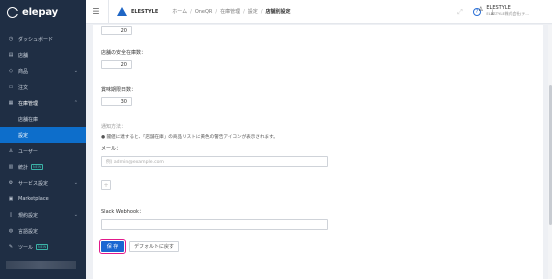 The image size is (552, 279). Describe the element at coordinates (26, 247) in the screenshot. I see `sidebar-item-label: ツール` at that location.